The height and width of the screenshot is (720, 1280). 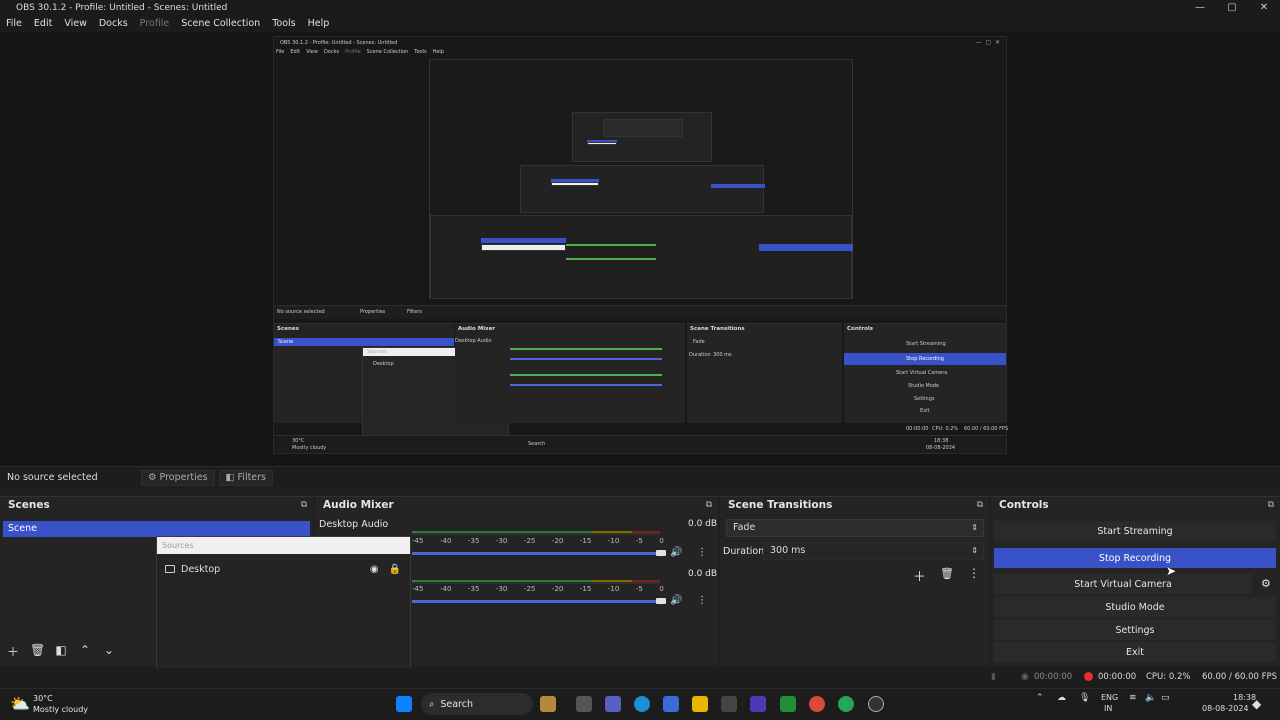 I want to click on windows-start-icon, so click(x=404, y=704).